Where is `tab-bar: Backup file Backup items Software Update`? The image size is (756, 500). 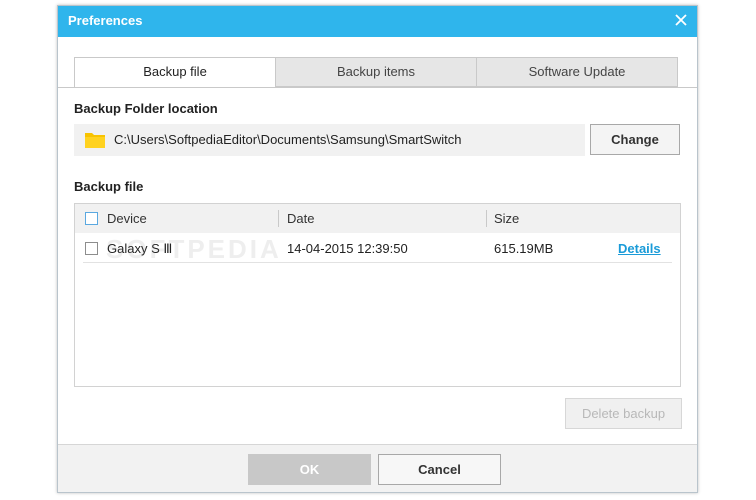 tab-bar: Backup file Backup items Software Update is located at coordinates (376, 72).